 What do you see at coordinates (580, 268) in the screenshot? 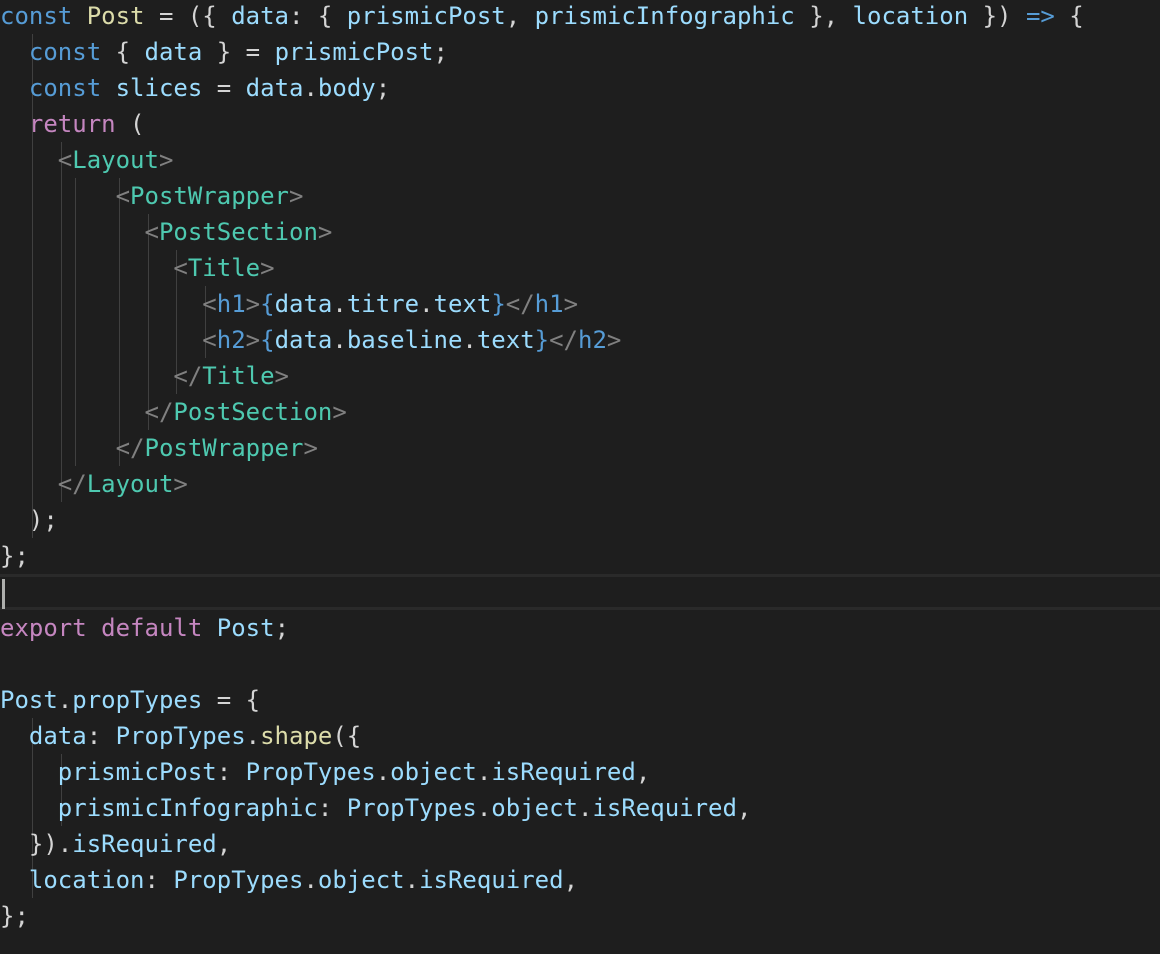
I see `code-line: <Title>` at bounding box center [580, 268].